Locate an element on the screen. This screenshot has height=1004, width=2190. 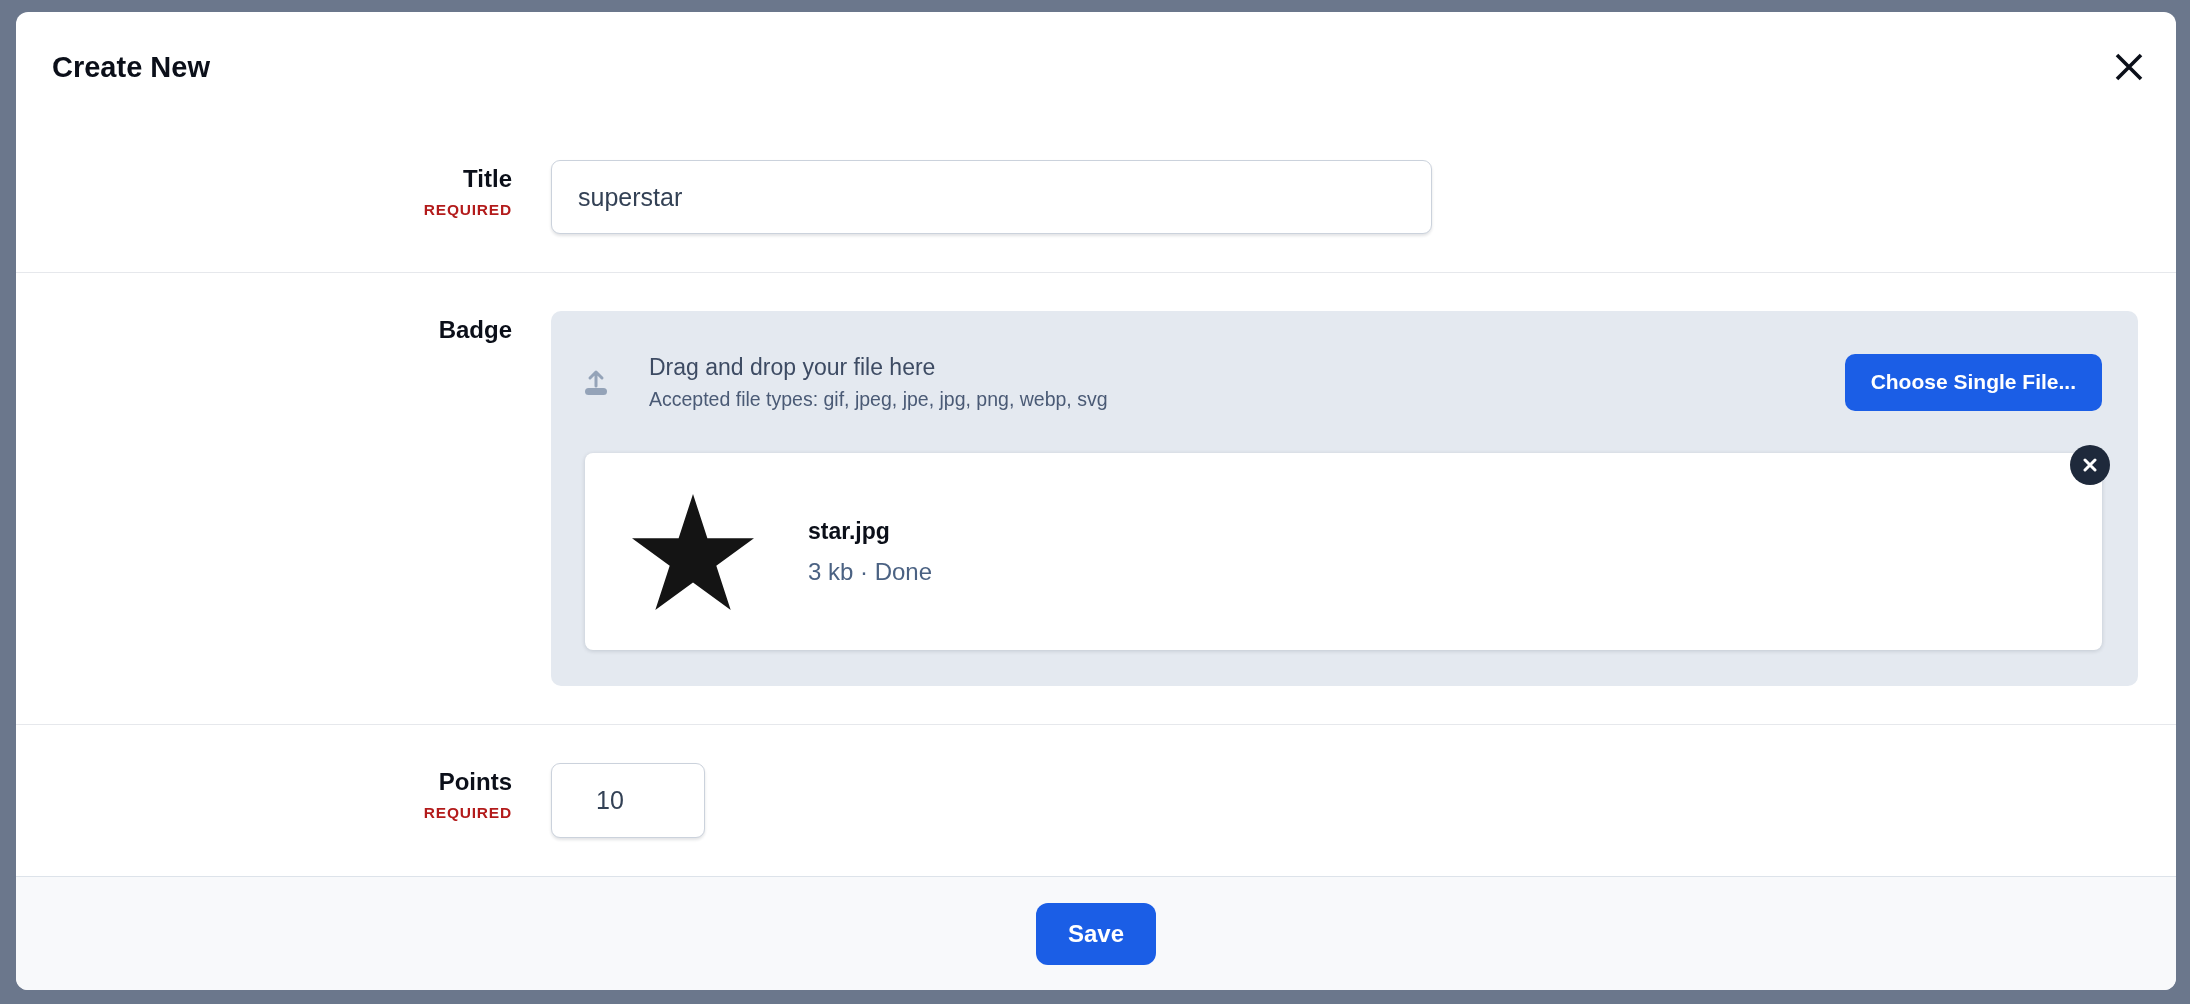
text-input: superstar is located at coordinates (991, 197).